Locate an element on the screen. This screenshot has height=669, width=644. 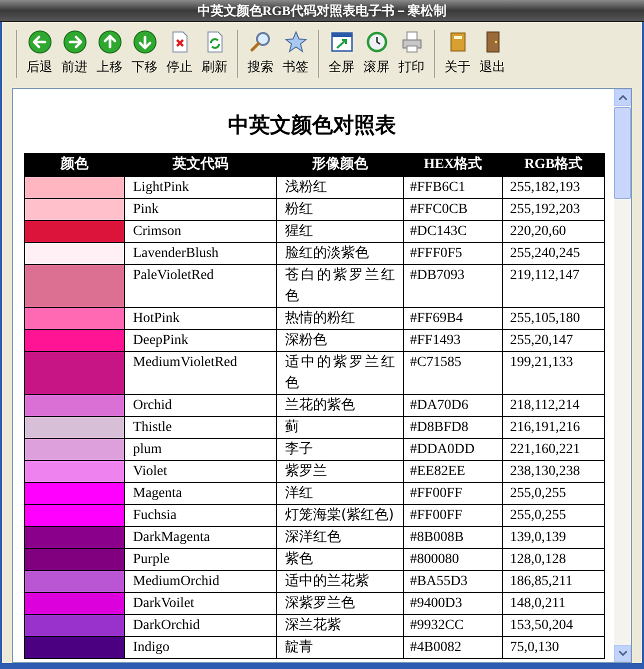
table-cell: DarkMagenta is located at coordinates (200, 537).